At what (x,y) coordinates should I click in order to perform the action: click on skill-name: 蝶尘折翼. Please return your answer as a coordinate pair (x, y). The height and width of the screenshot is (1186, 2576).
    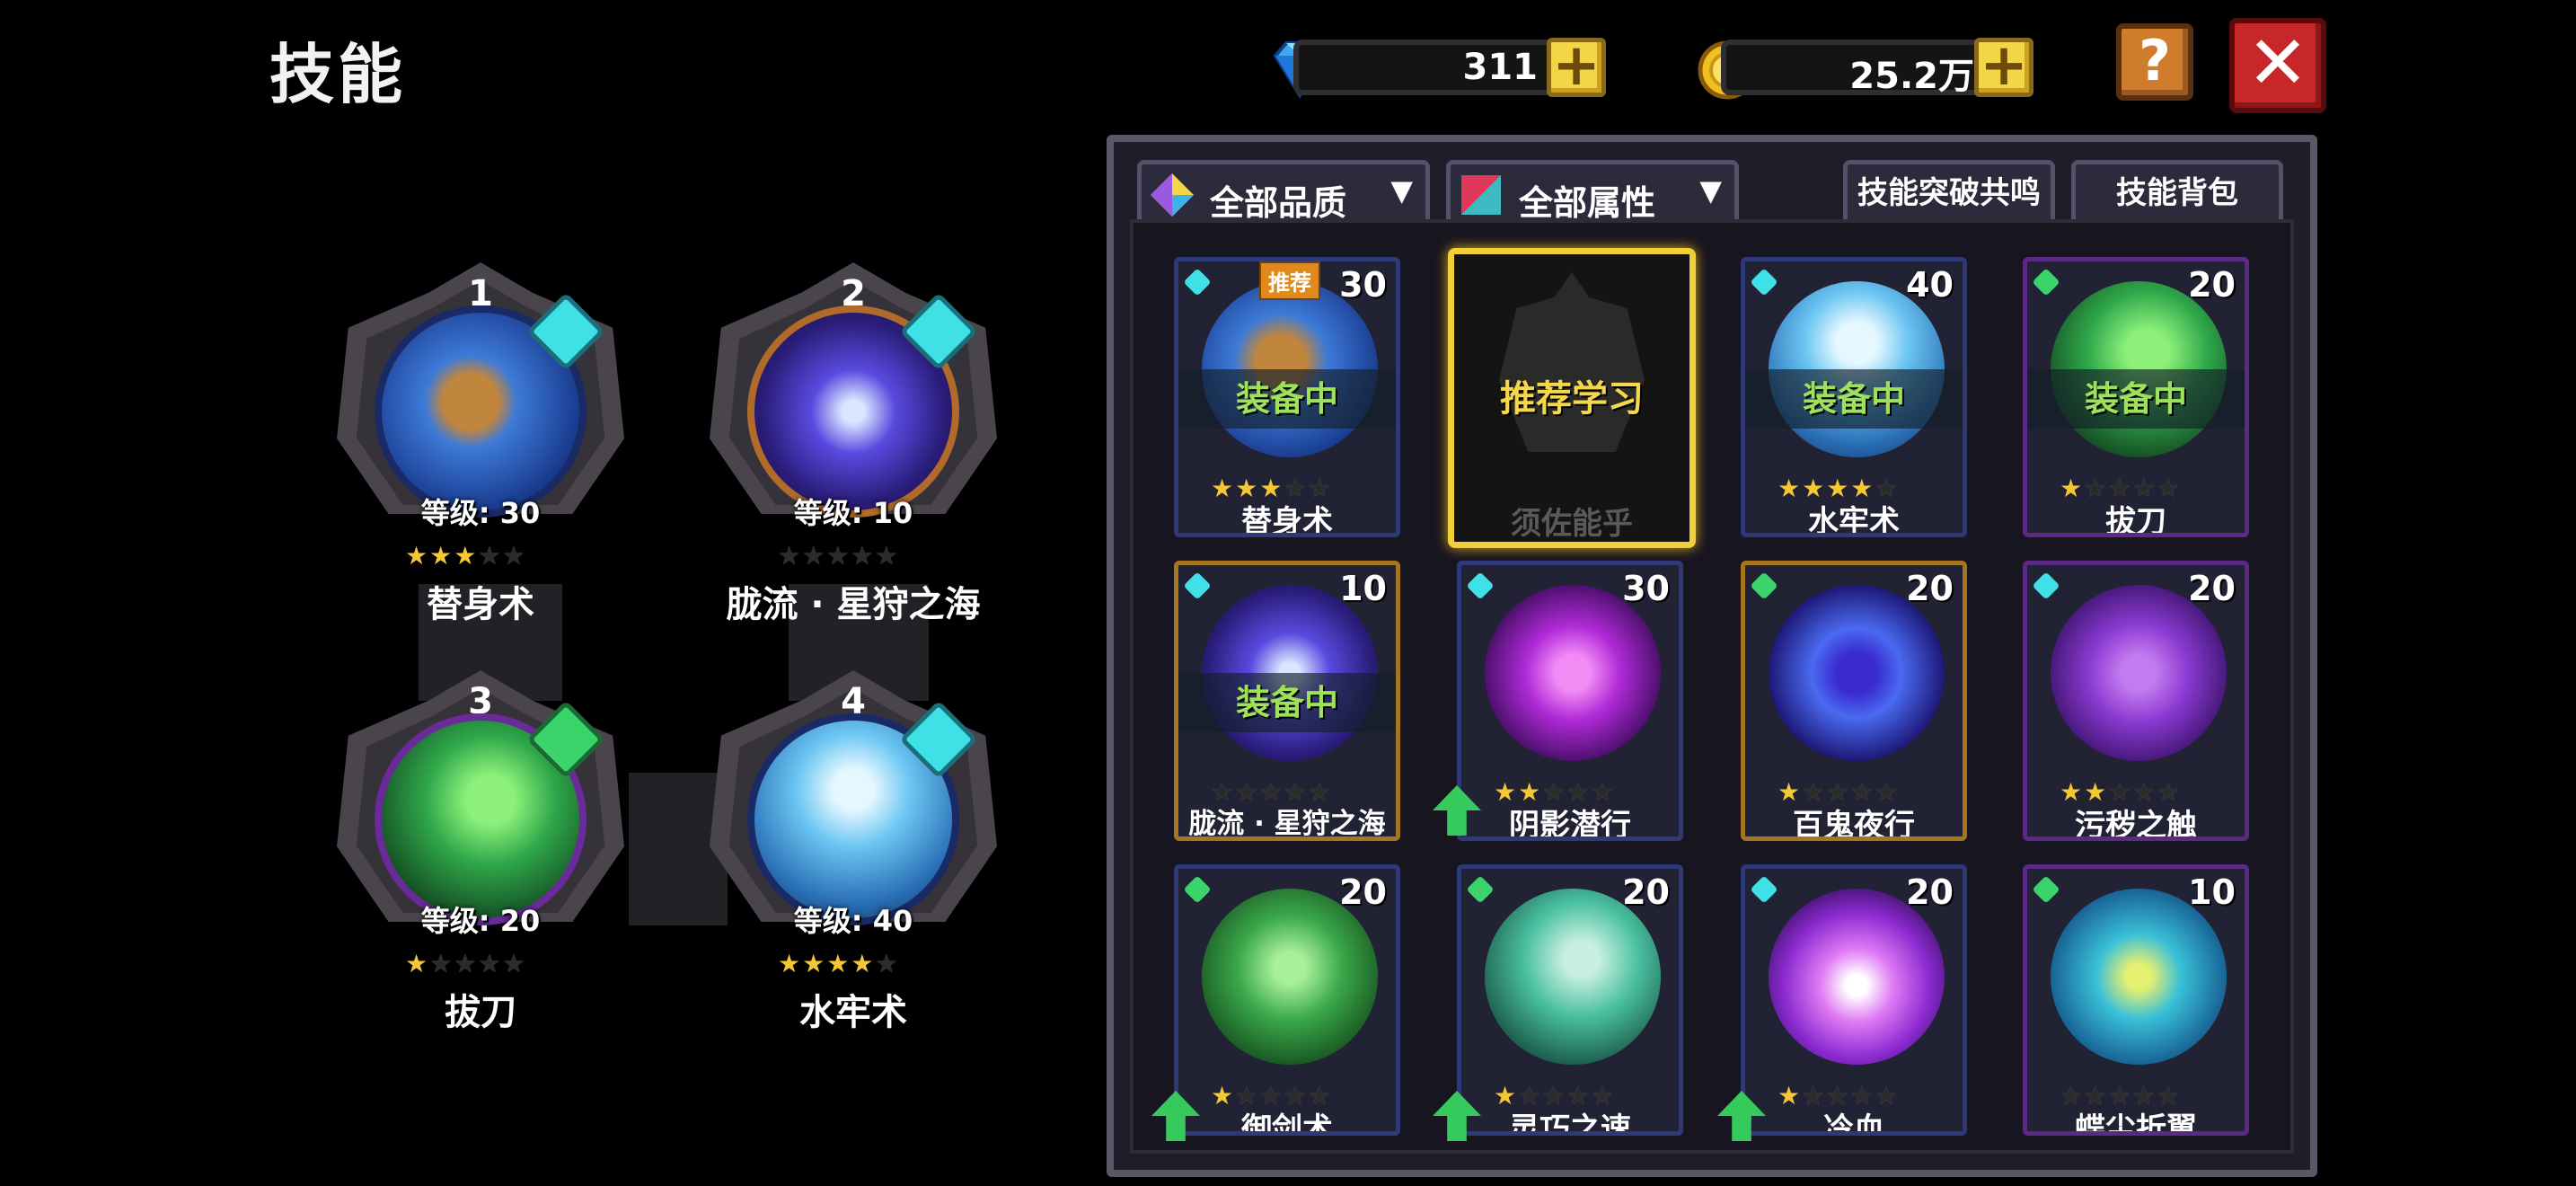
    Looking at the image, I should click on (2136, 1123).